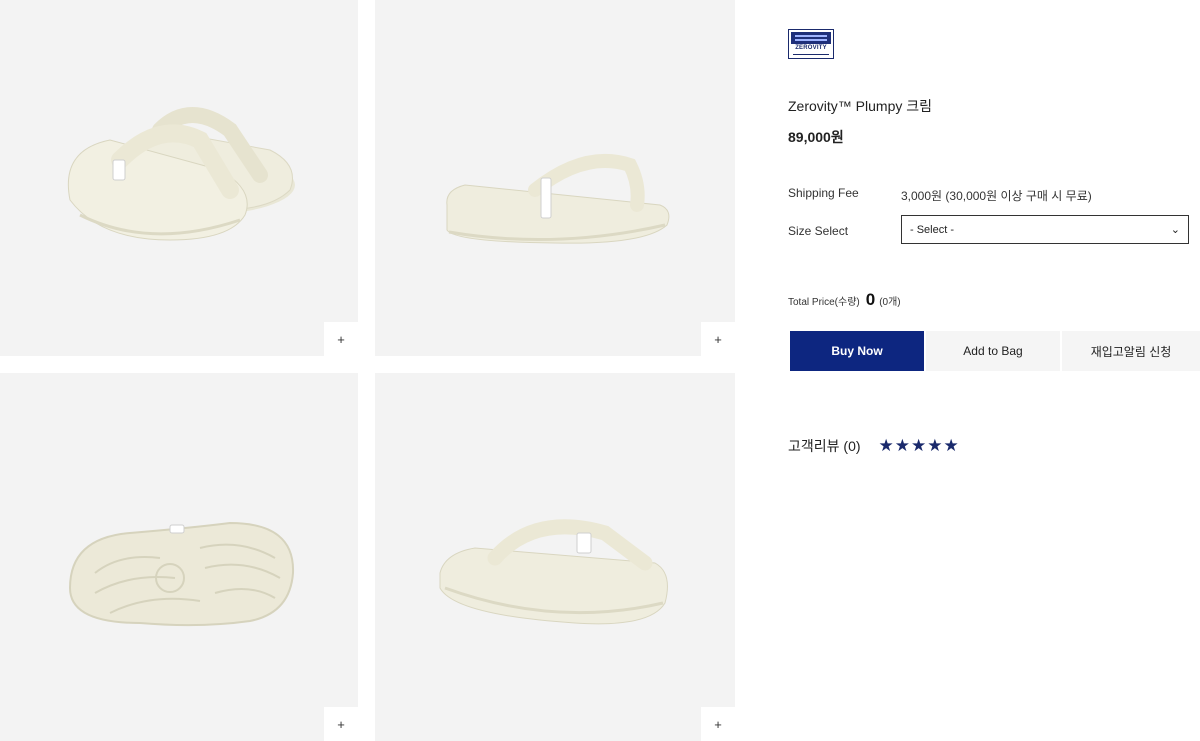 This screenshot has width=1200, height=741. Describe the element at coordinates (993, 351) in the screenshot. I see `add-to-bag-button: Add to Bag` at that location.